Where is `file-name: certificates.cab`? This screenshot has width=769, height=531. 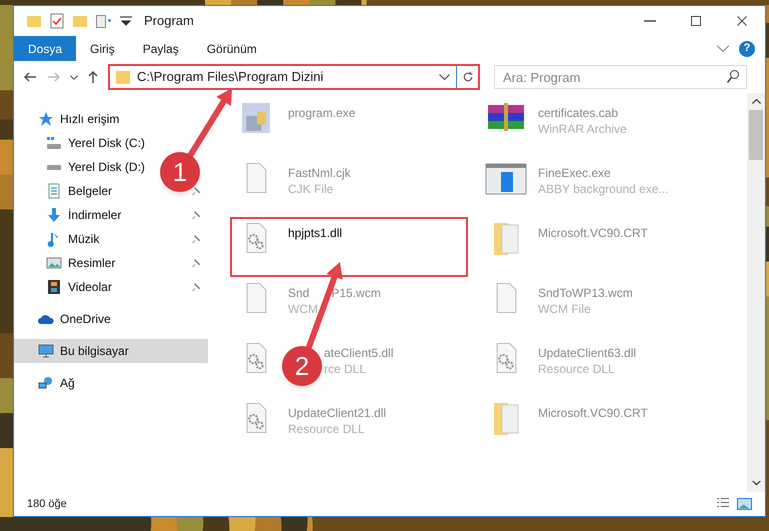 file-name: certificates.cab is located at coordinates (578, 113).